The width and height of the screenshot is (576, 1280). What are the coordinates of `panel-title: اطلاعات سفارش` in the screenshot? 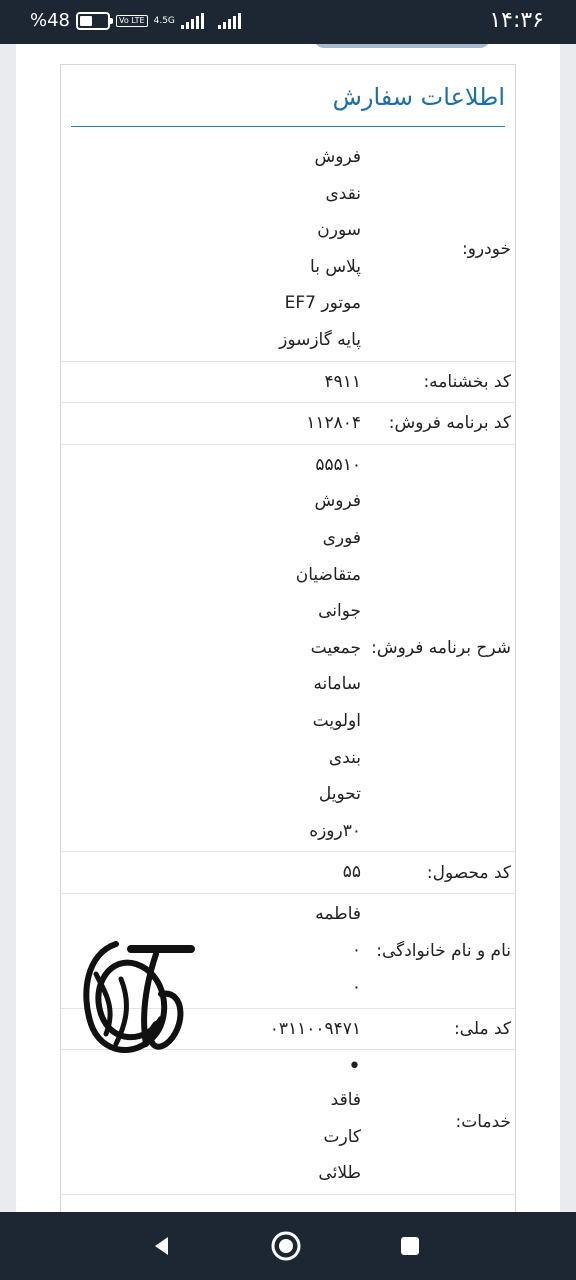 It's located at (418, 97).